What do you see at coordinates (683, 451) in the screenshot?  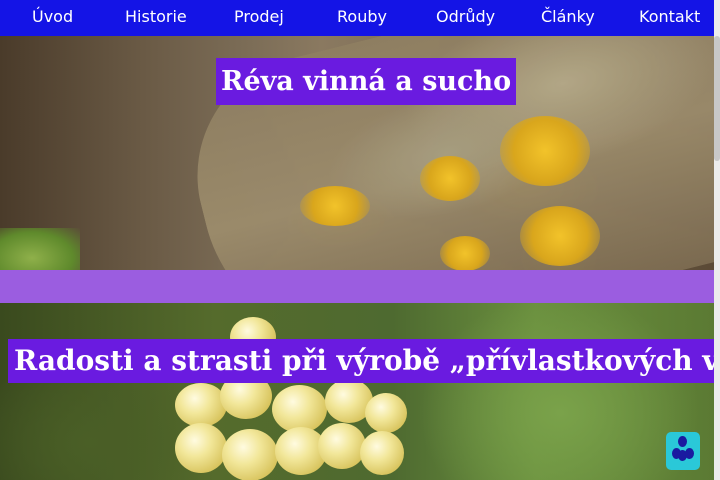 I see `app-badge-icon` at bounding box center [683, 451].